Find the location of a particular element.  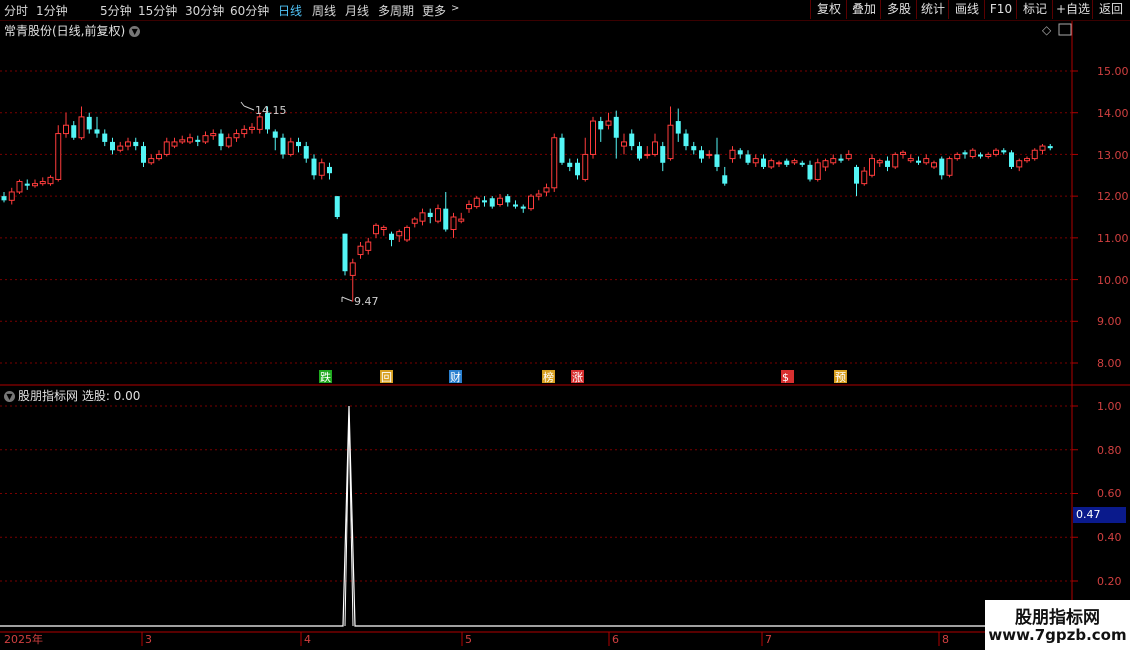

time-axis-label: 2025年 is located at coordinates (23, 639).